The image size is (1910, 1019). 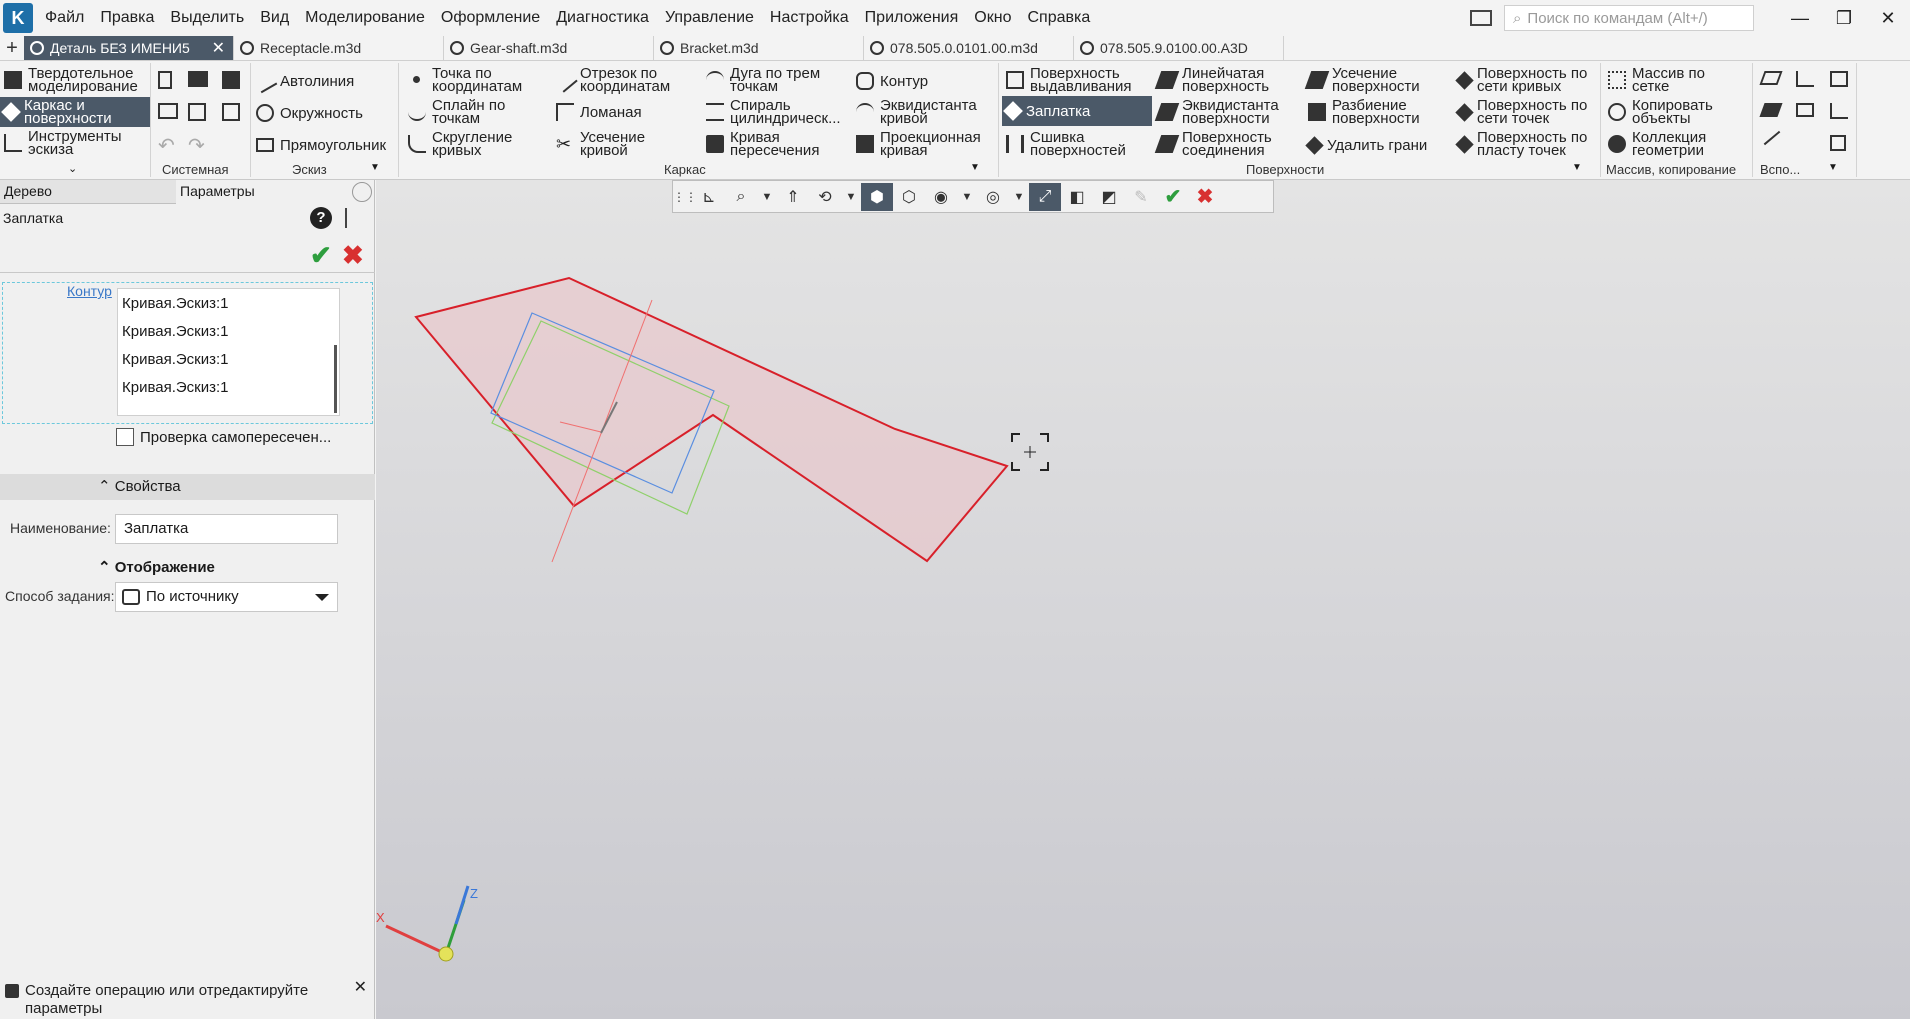 What do you see at coordinates (303, 81) in the screenshot?
I see `autoline-button: Автолиния` at bounding box center [303, 81].